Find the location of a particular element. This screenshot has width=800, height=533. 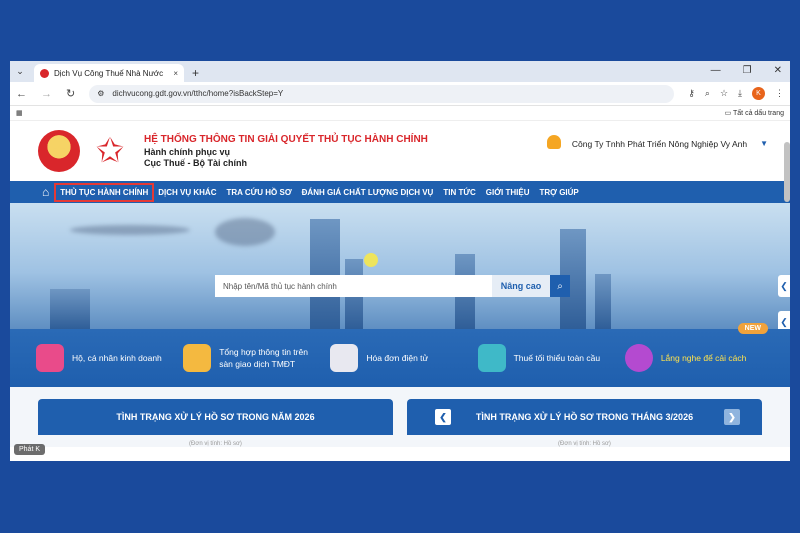

bookmarks-bar: ▦ ▭ Tất cả dấu trang is located at coordinates (400, 113).